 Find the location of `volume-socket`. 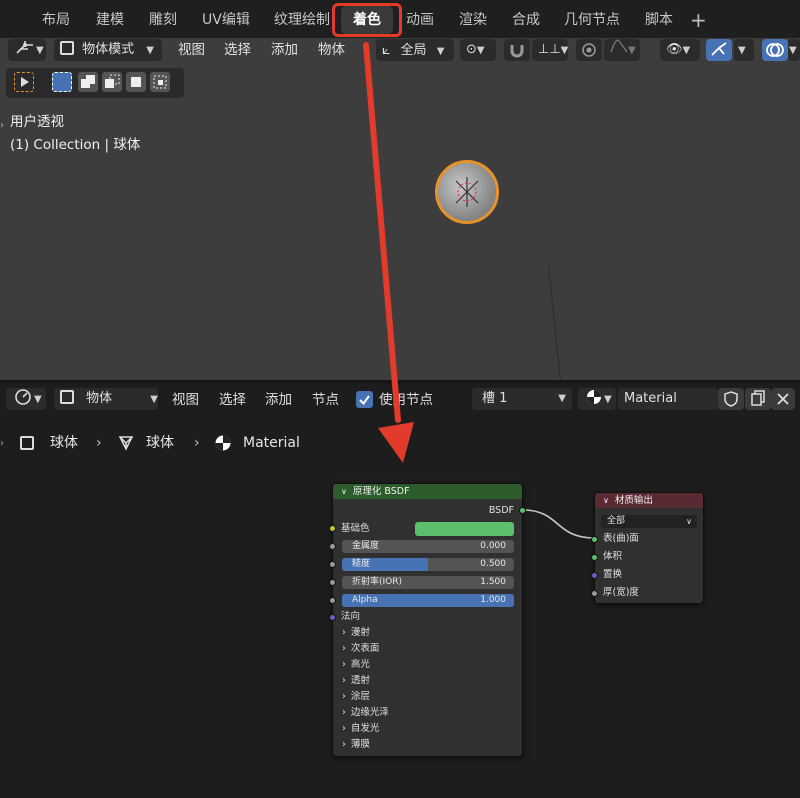

volume-socket is located at coordinates (594, 557).